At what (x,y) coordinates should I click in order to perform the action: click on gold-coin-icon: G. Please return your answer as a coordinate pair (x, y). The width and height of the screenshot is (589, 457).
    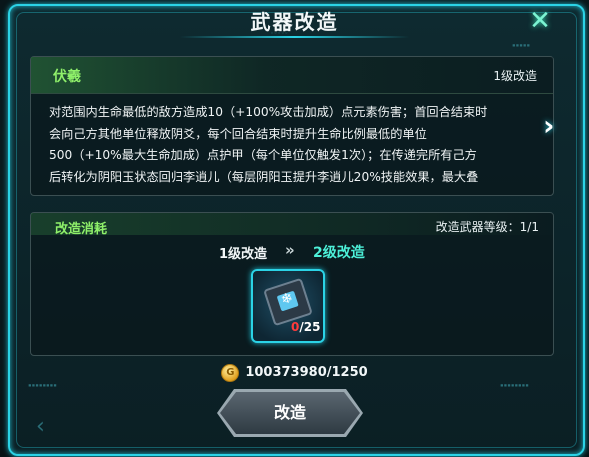
    Looking at the image, I should click on (230, 372).